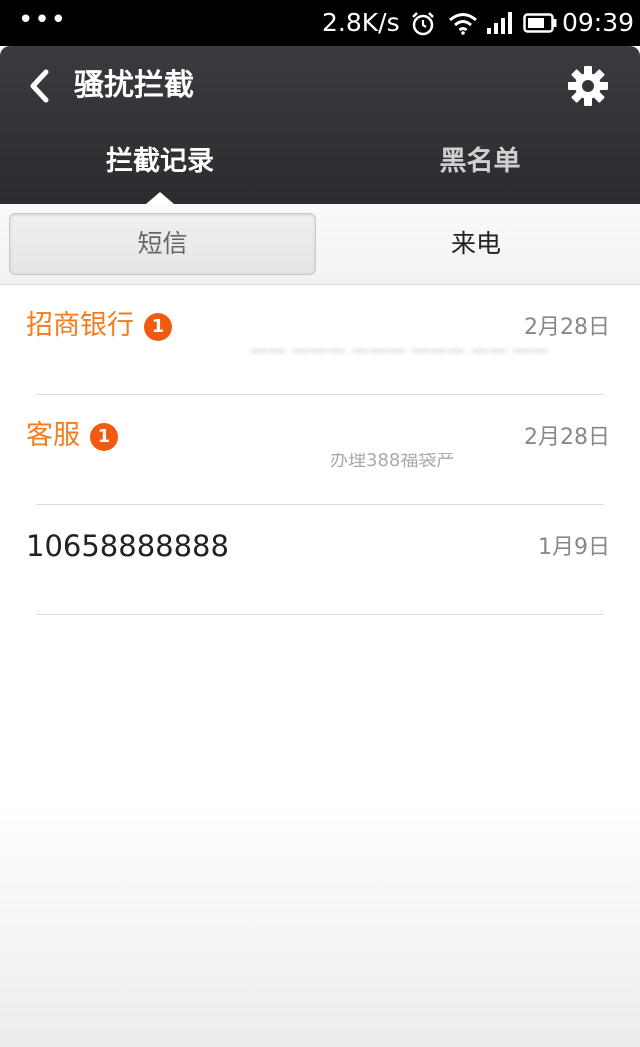  What do you see at coordinates (41, 86) in the screenshot?
I see `back-arrow-icon` at bounding box center [41, 86].